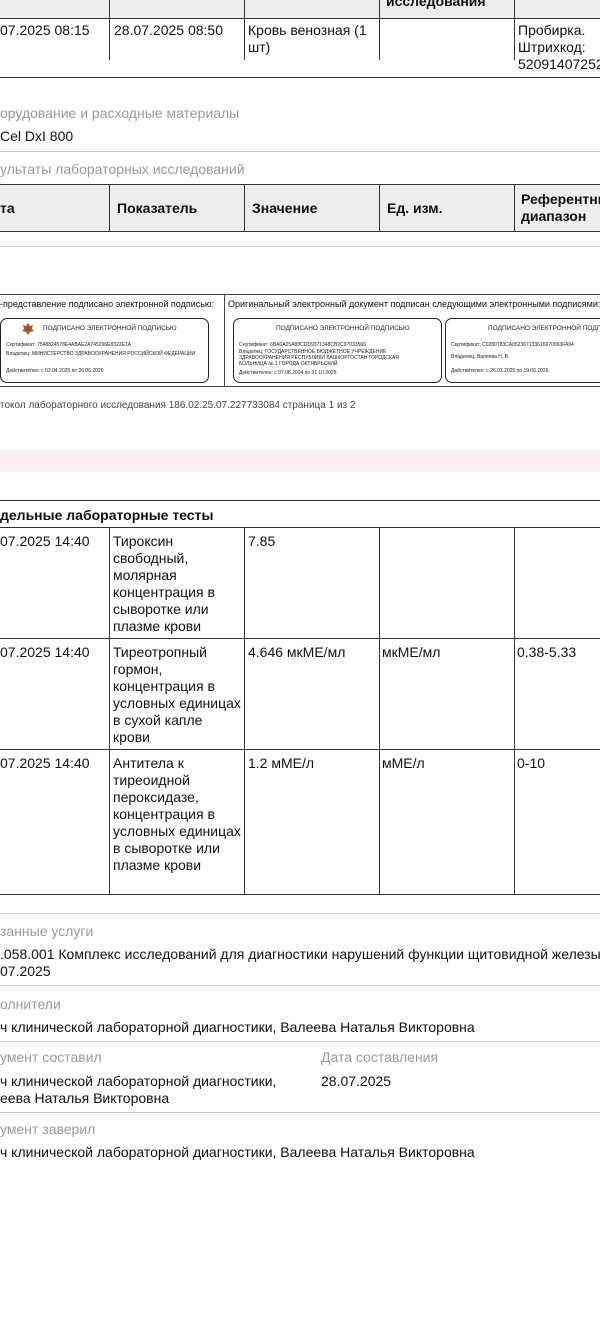 This screenshot has width=600, height=1332. What do you see at coordinates (30, 1004) in the screenshot?
I see `performers-label: олнители` at bounding box center [30, 1004].